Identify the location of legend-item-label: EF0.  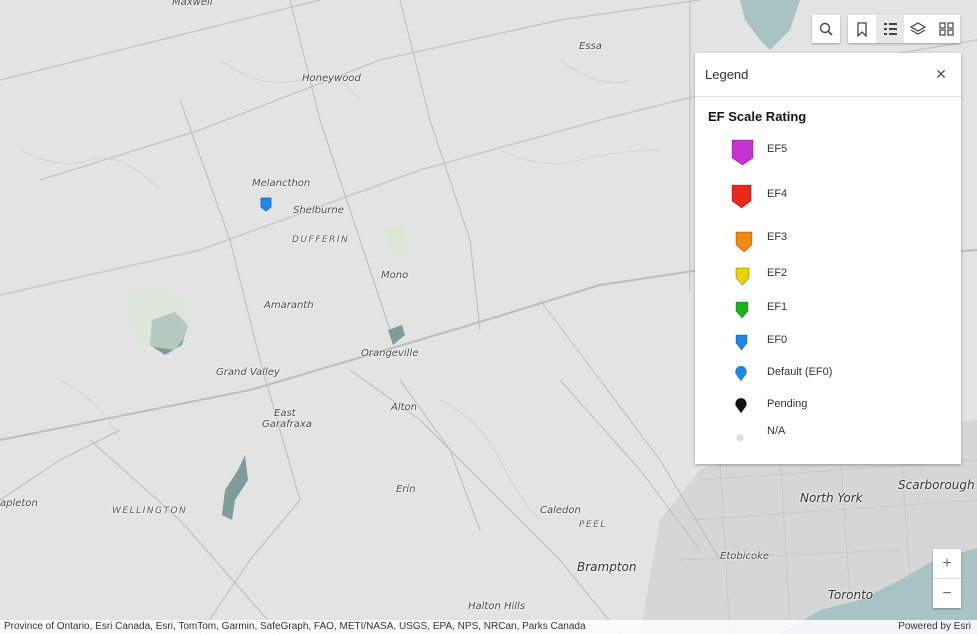
(777, 340).